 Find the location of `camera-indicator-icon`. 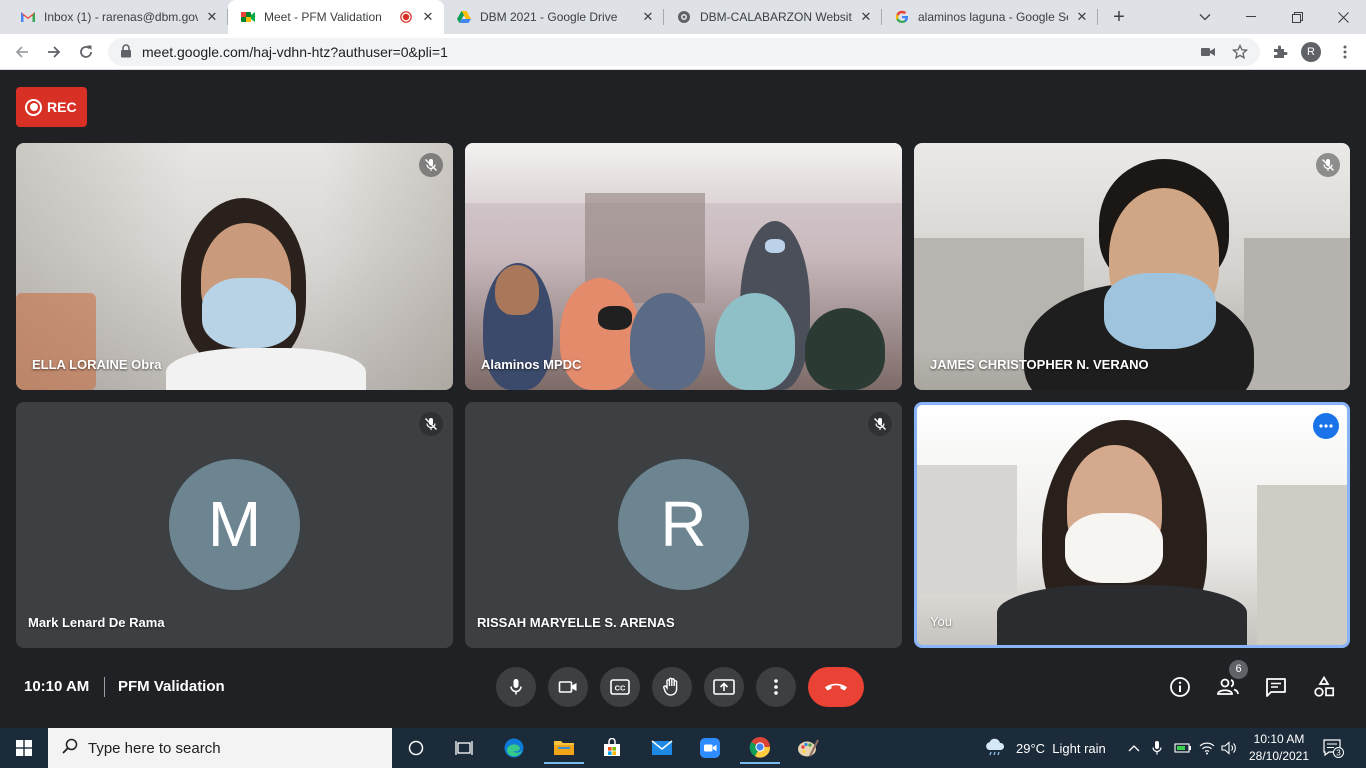

camera-indicator-icon is located at coordinates (1208, 52).